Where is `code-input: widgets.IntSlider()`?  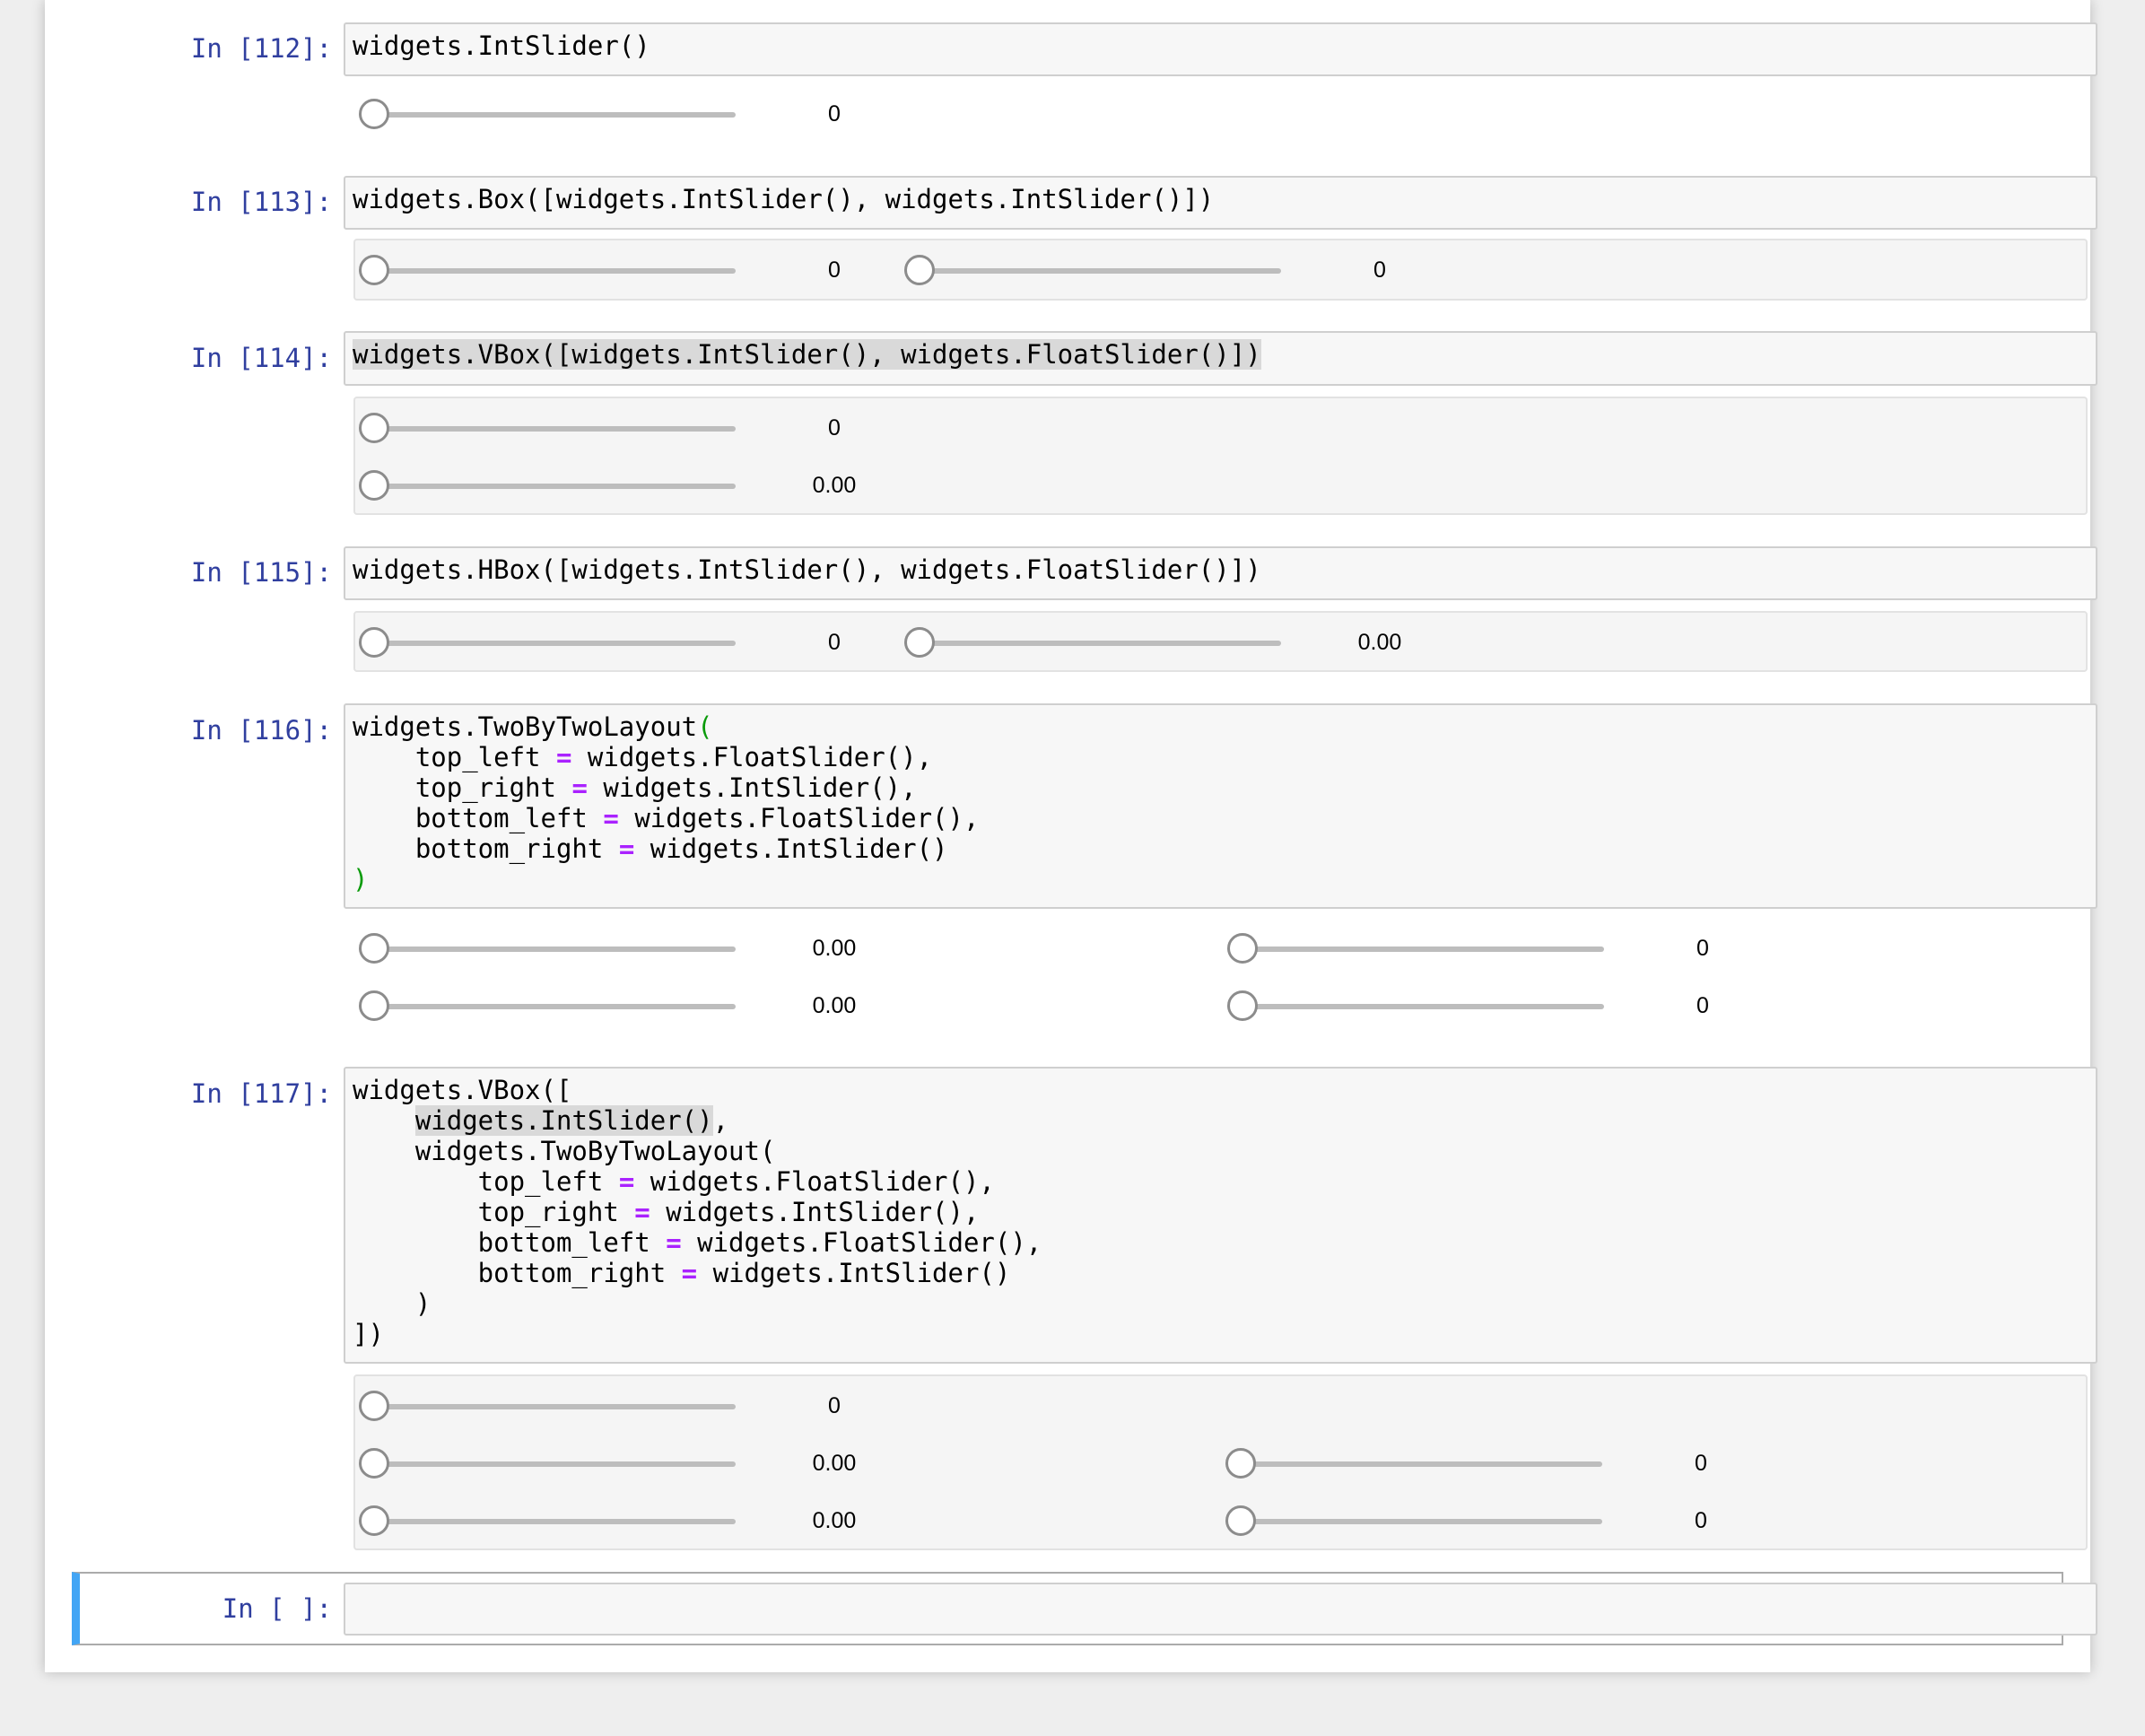
code-input: widgets.IntSlider() is located at coordinates (1220, 49).